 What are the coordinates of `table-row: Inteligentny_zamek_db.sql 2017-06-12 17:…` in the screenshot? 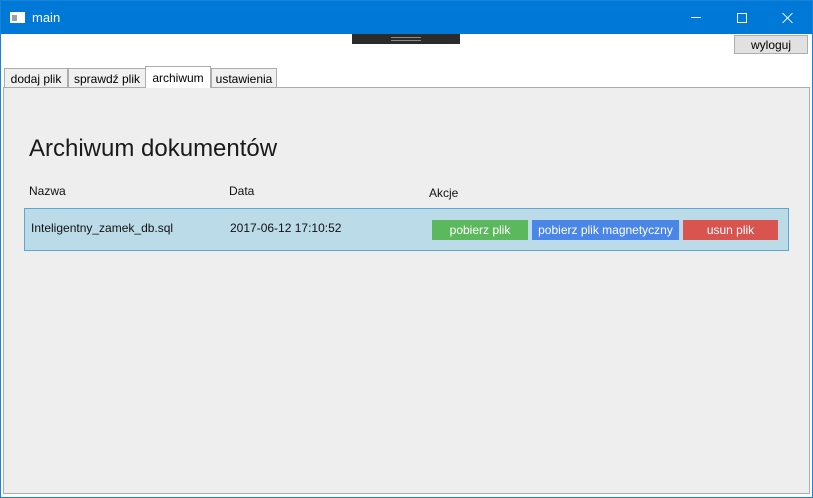 It's located at (406, 229).